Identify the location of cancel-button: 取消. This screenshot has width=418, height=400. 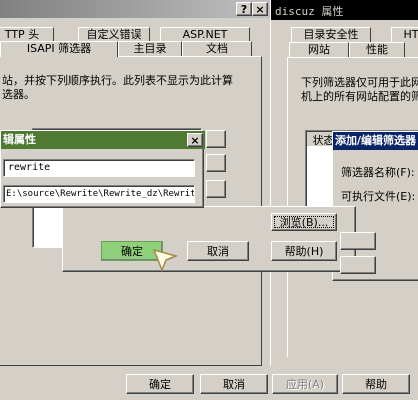
(218, 251).